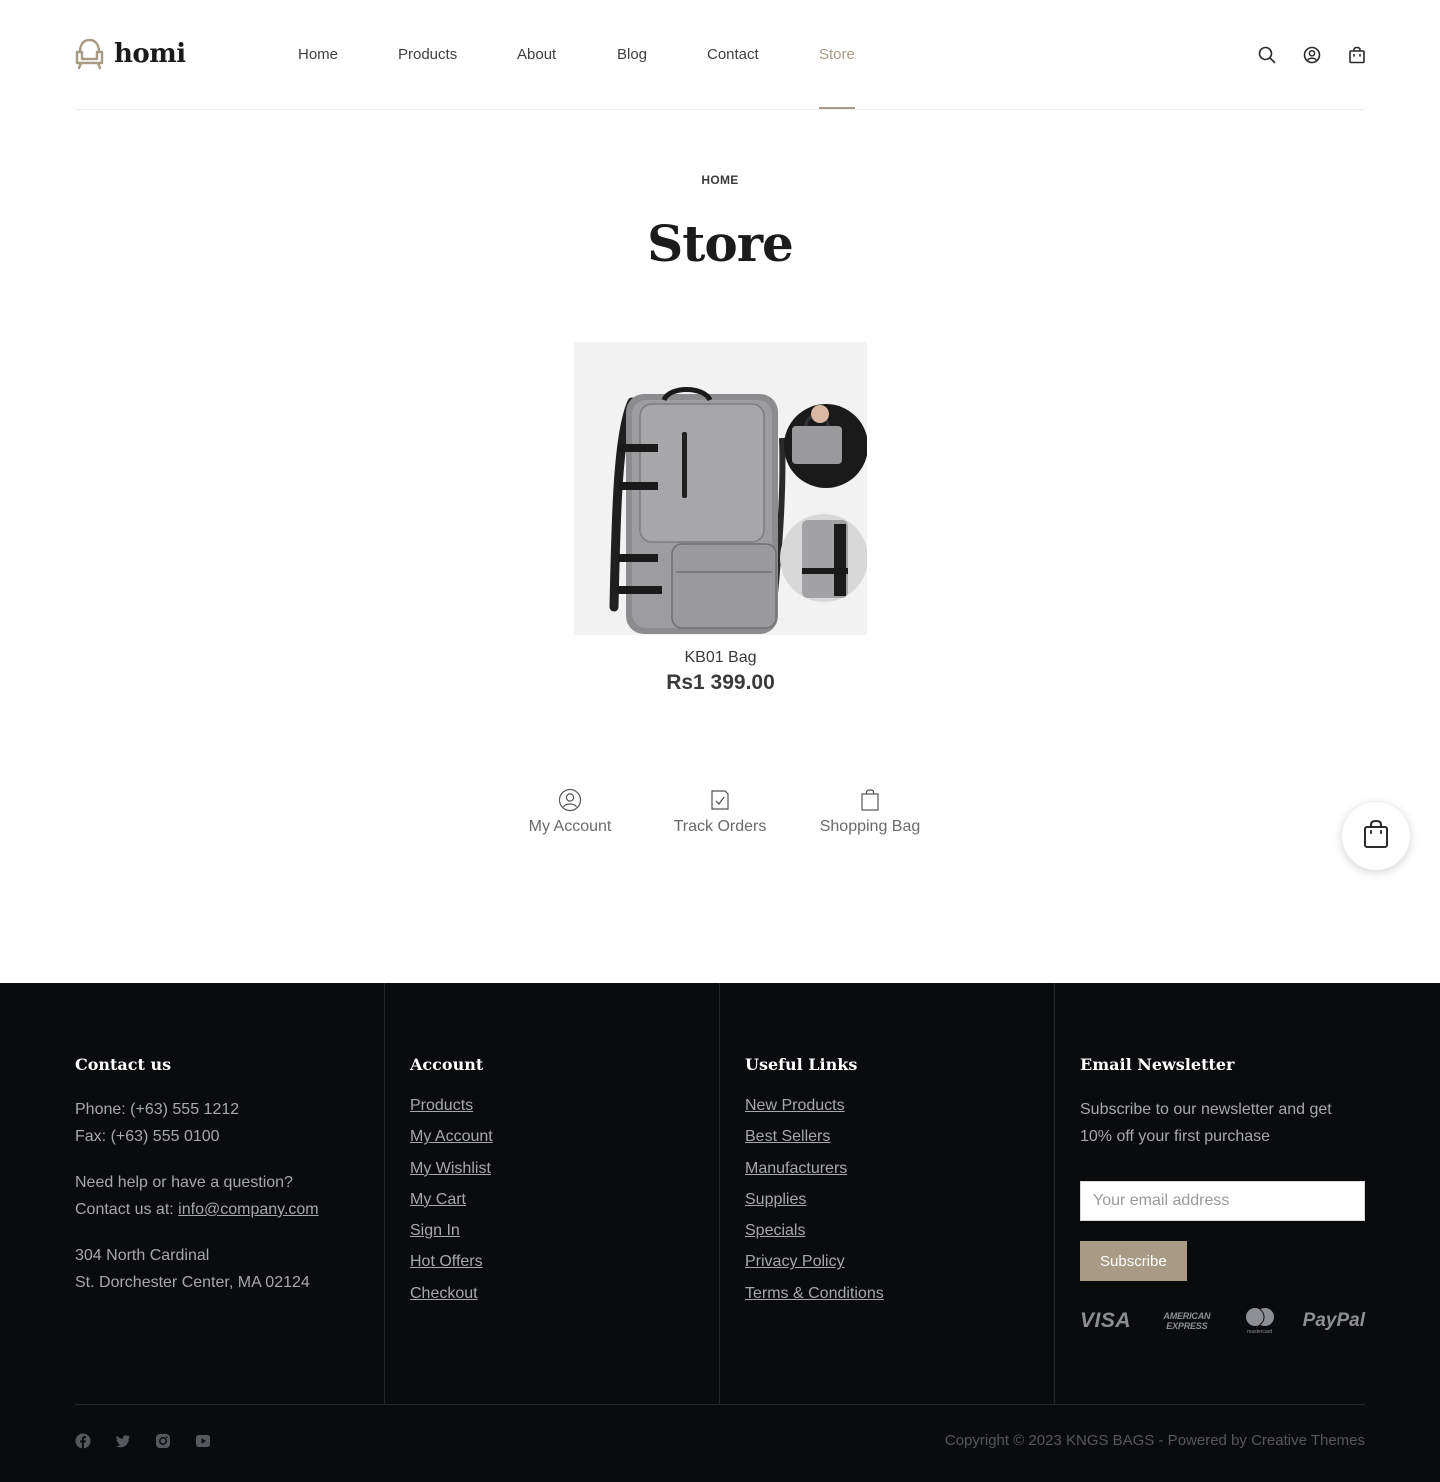  Describe the element at coordinates (203, 1441) in the screenshot. I see `youtube-icon` at that location.